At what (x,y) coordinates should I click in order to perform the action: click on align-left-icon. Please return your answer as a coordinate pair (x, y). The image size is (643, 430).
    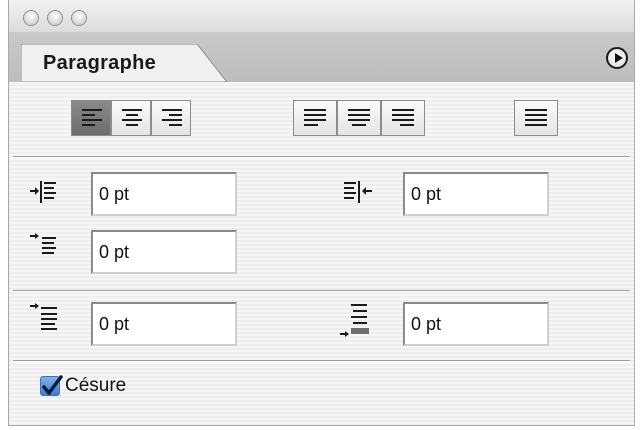
    Looking at the image, I should click on (92, 117).